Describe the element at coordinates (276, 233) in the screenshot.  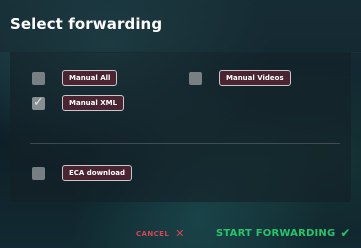
I see `start-forwarding-label: START FORWARDING` at that location.